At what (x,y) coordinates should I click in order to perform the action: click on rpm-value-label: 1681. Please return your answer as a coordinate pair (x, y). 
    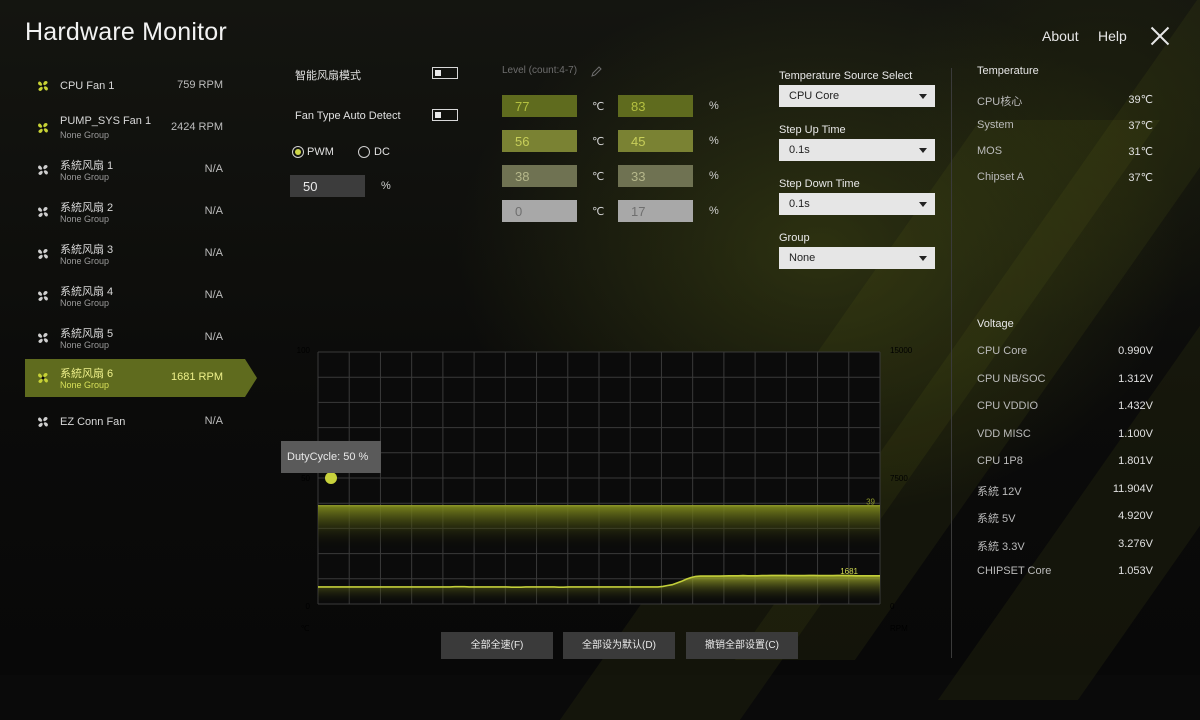
    Looking at the image, I should click on (849, 571).